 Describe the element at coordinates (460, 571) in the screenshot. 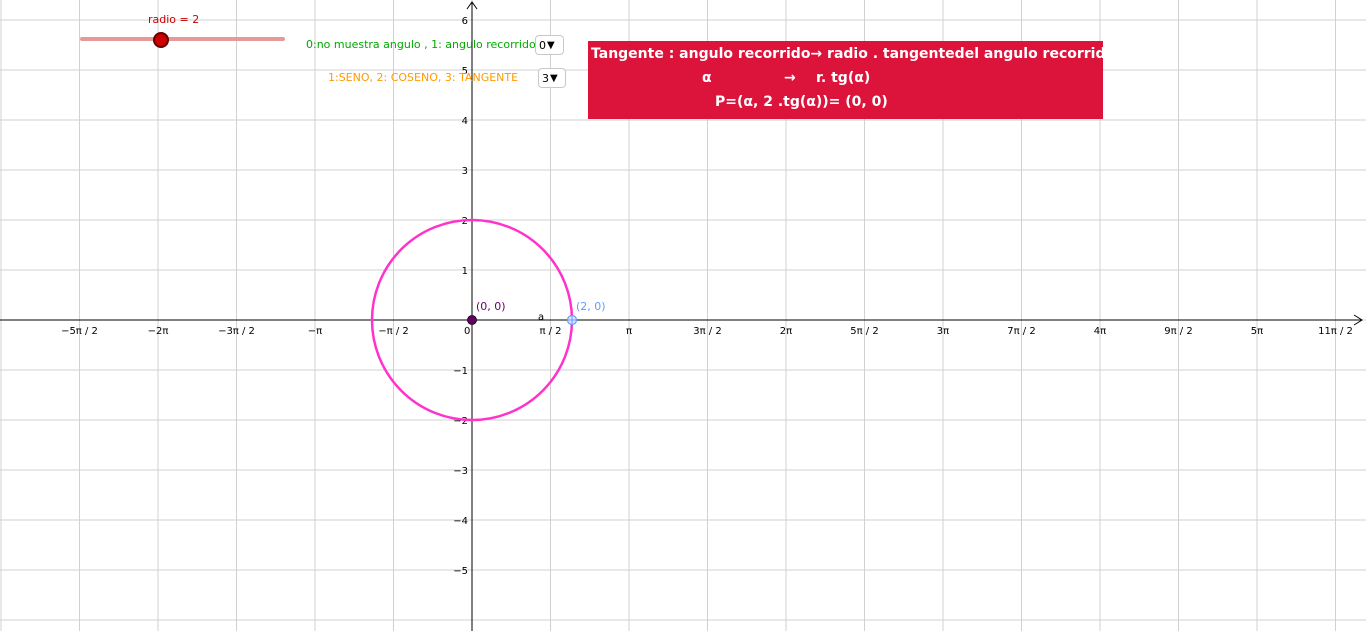

I see `y-tick-label: −5` at that location.